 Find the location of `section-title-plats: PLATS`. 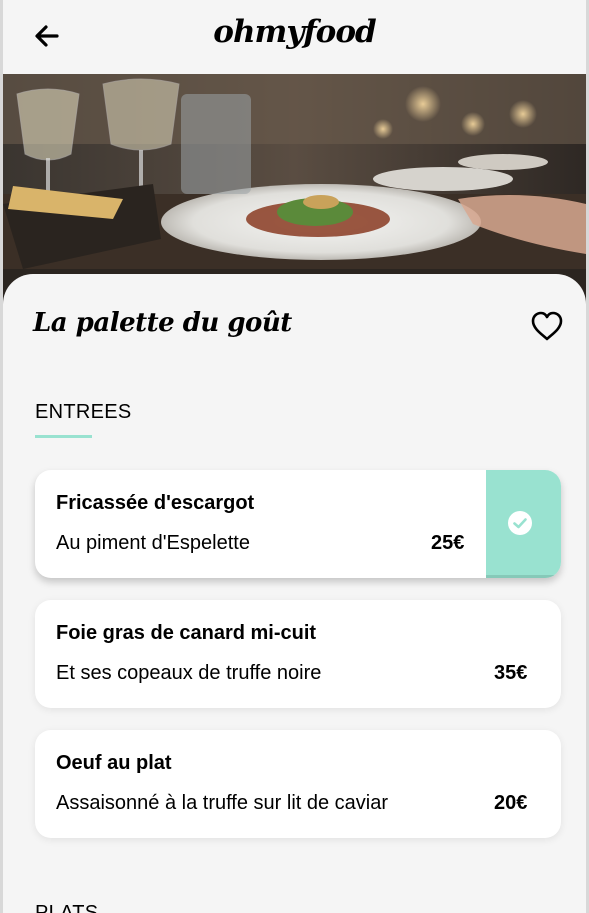

section-title-plats: PLATS is located at coordinates (67, 907).